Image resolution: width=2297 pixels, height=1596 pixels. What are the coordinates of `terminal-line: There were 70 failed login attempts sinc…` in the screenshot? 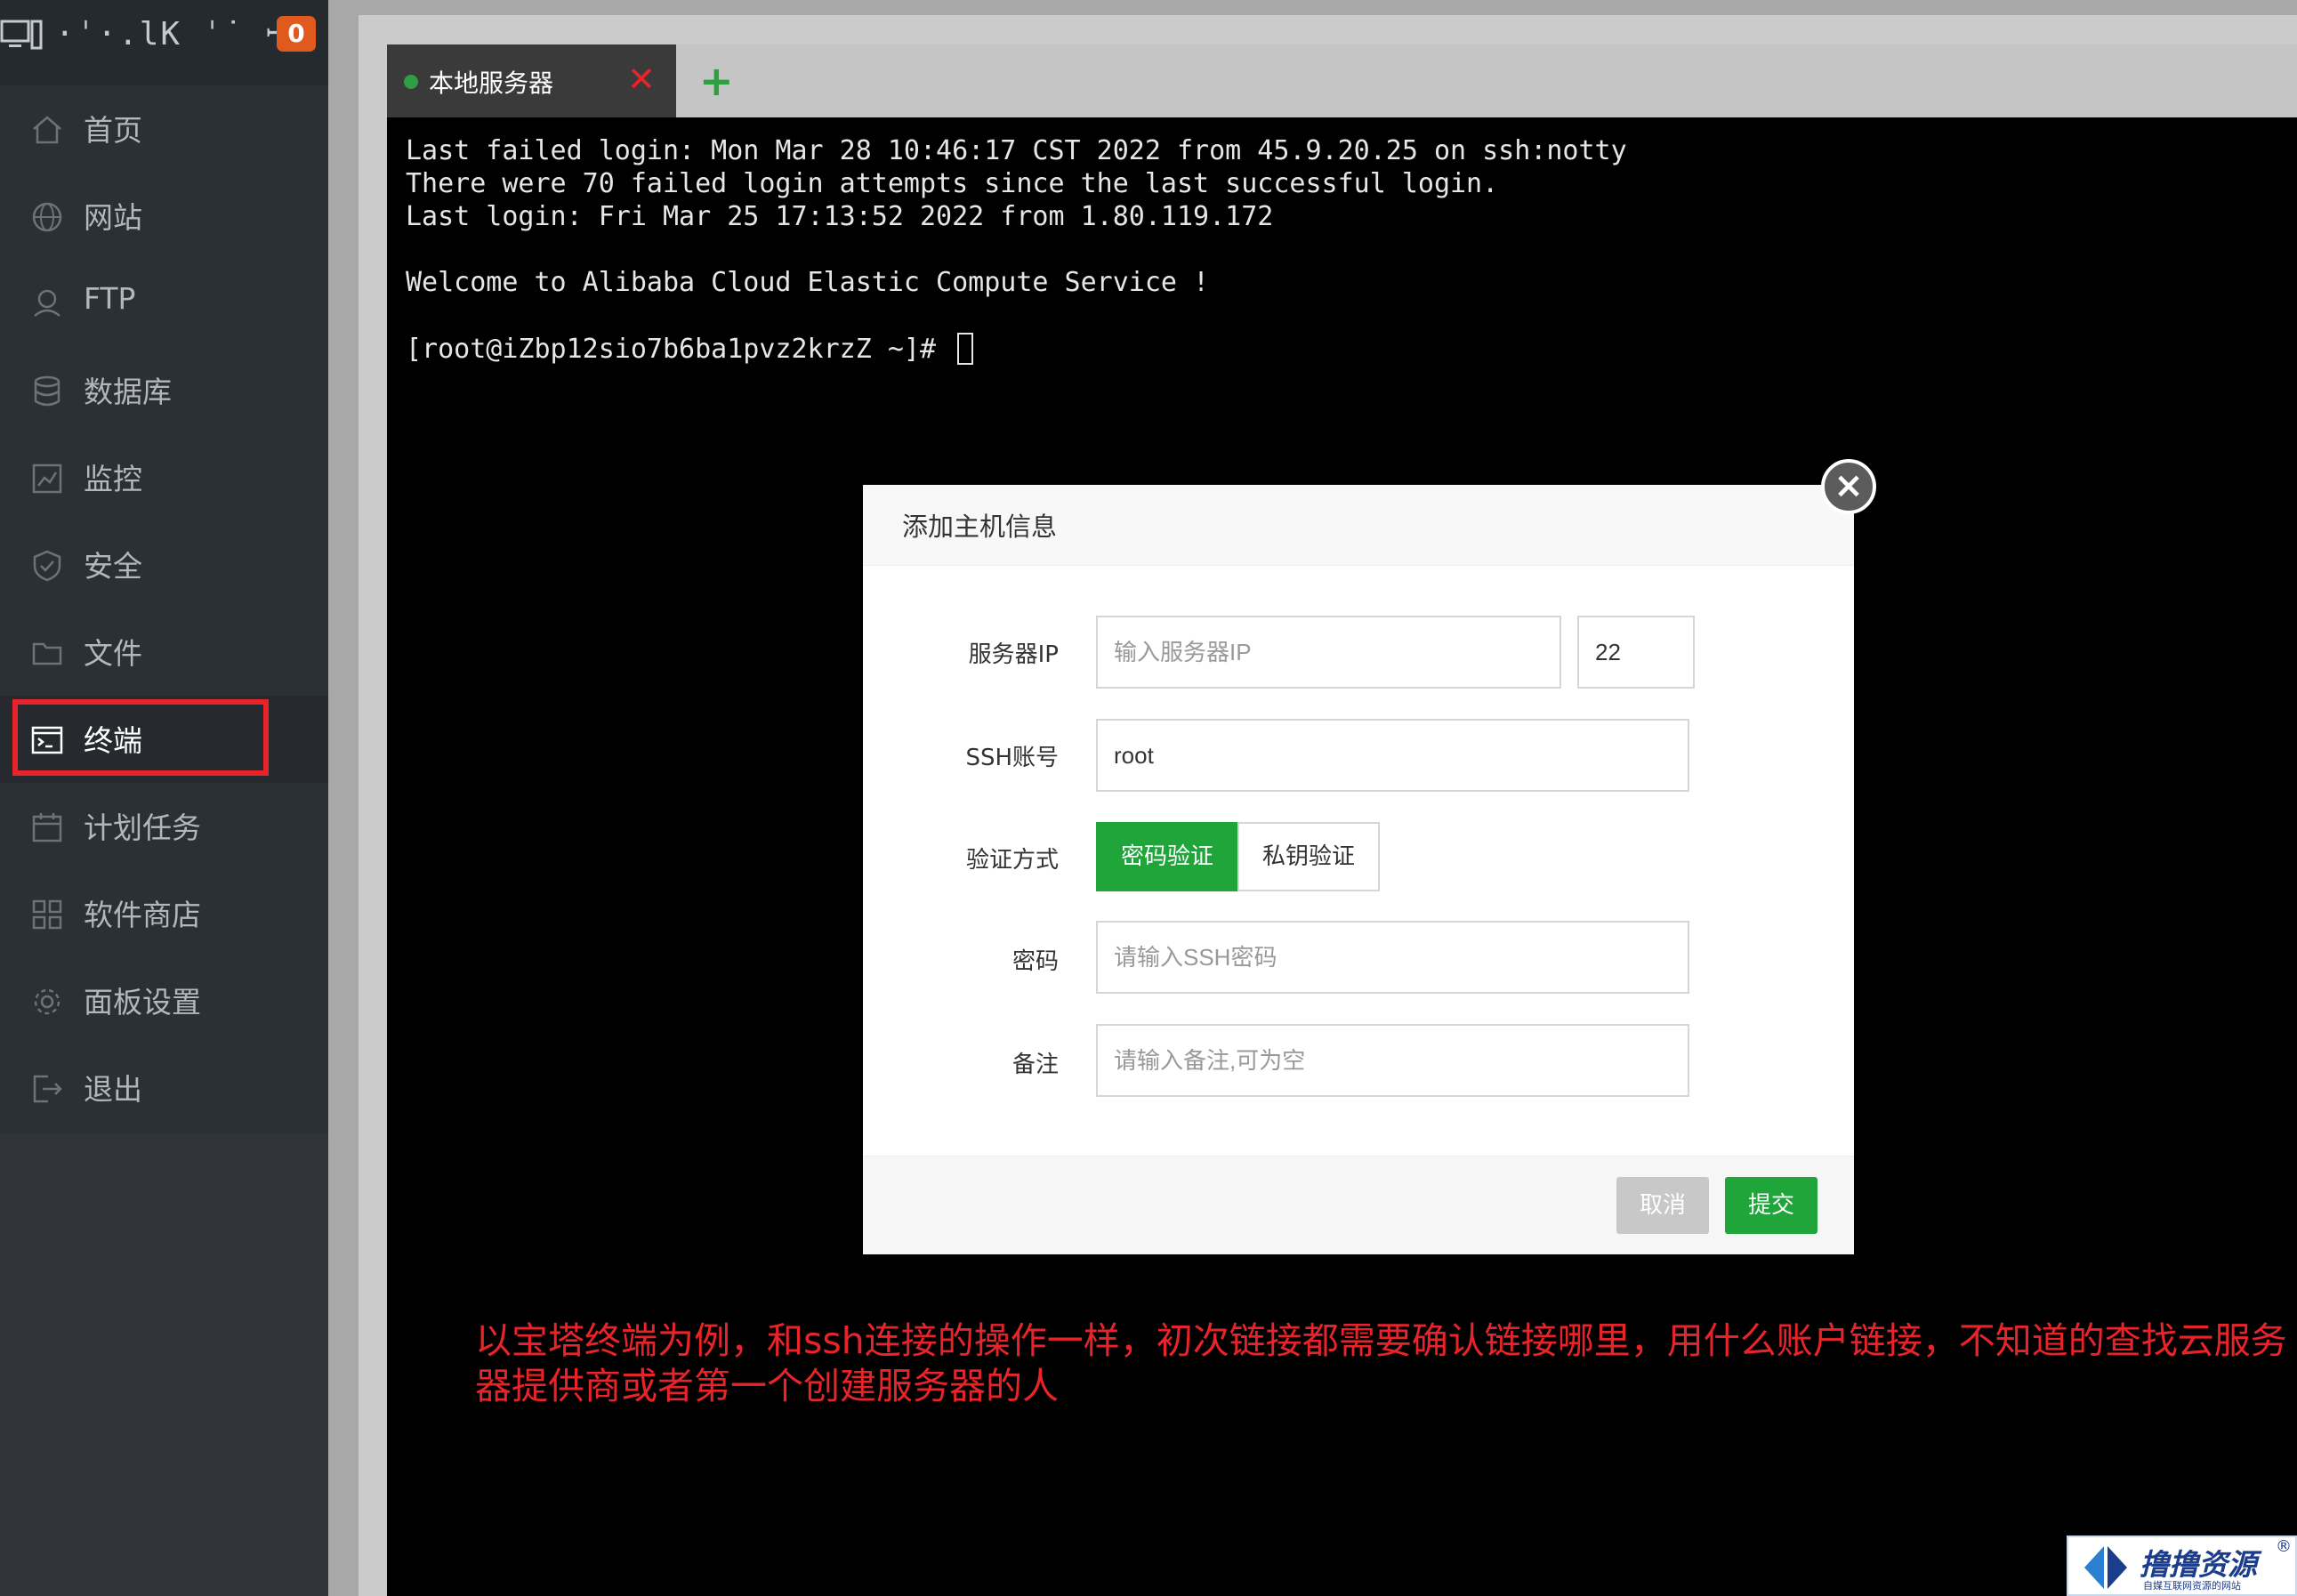 It's located at (952, 183).